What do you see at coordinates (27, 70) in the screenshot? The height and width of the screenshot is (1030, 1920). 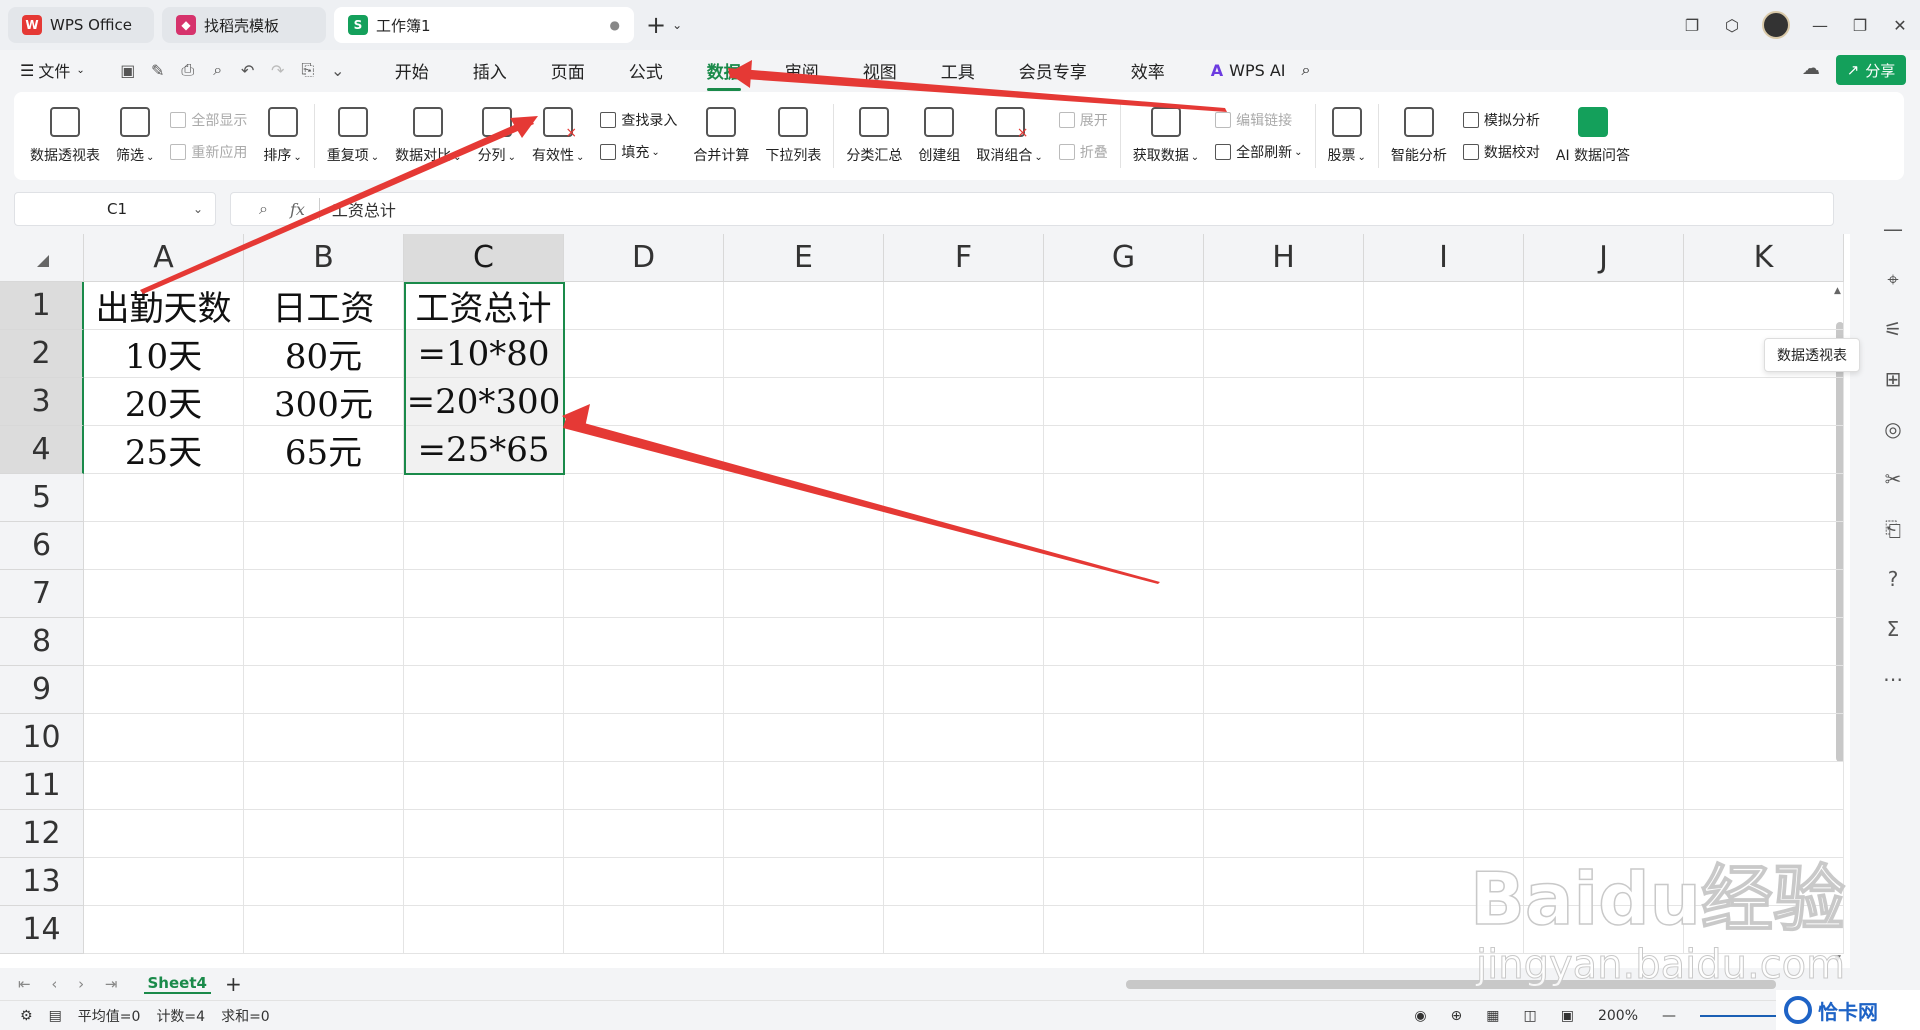 I see `hamburger-icon: ☰` at bounding box center [27, 70].